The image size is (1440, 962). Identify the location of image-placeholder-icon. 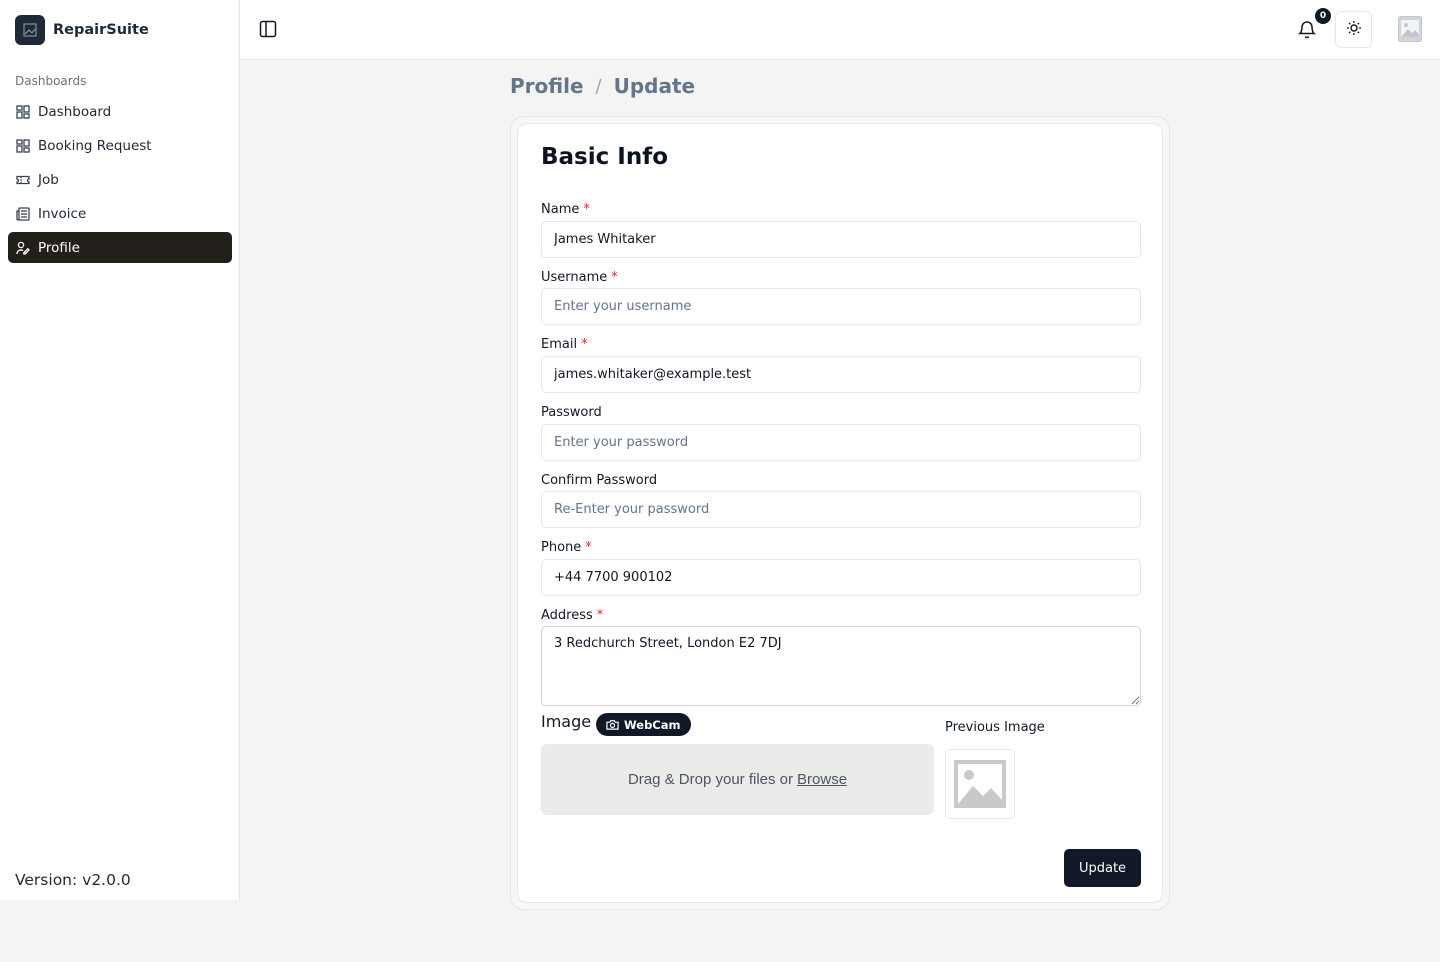
(980, 784).